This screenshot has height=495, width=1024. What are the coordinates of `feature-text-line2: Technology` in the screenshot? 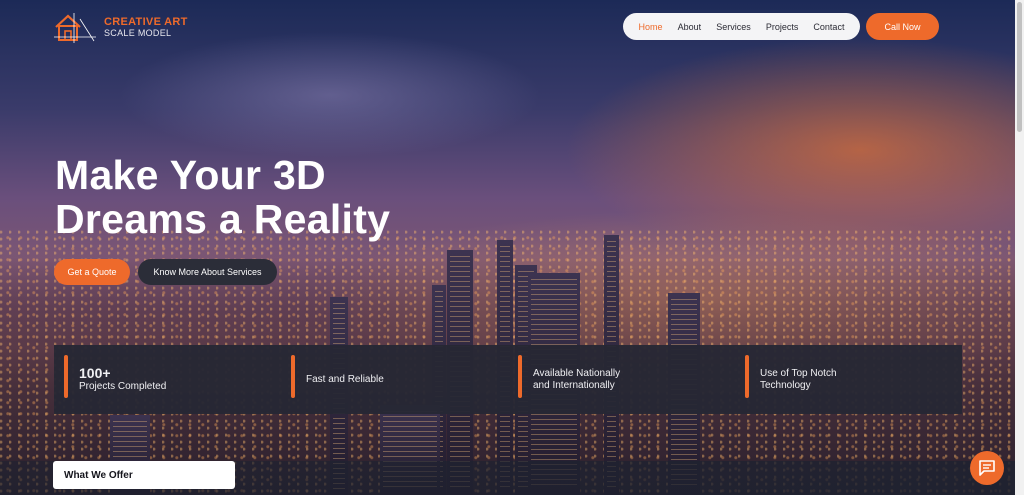 It's located at (785, 385).